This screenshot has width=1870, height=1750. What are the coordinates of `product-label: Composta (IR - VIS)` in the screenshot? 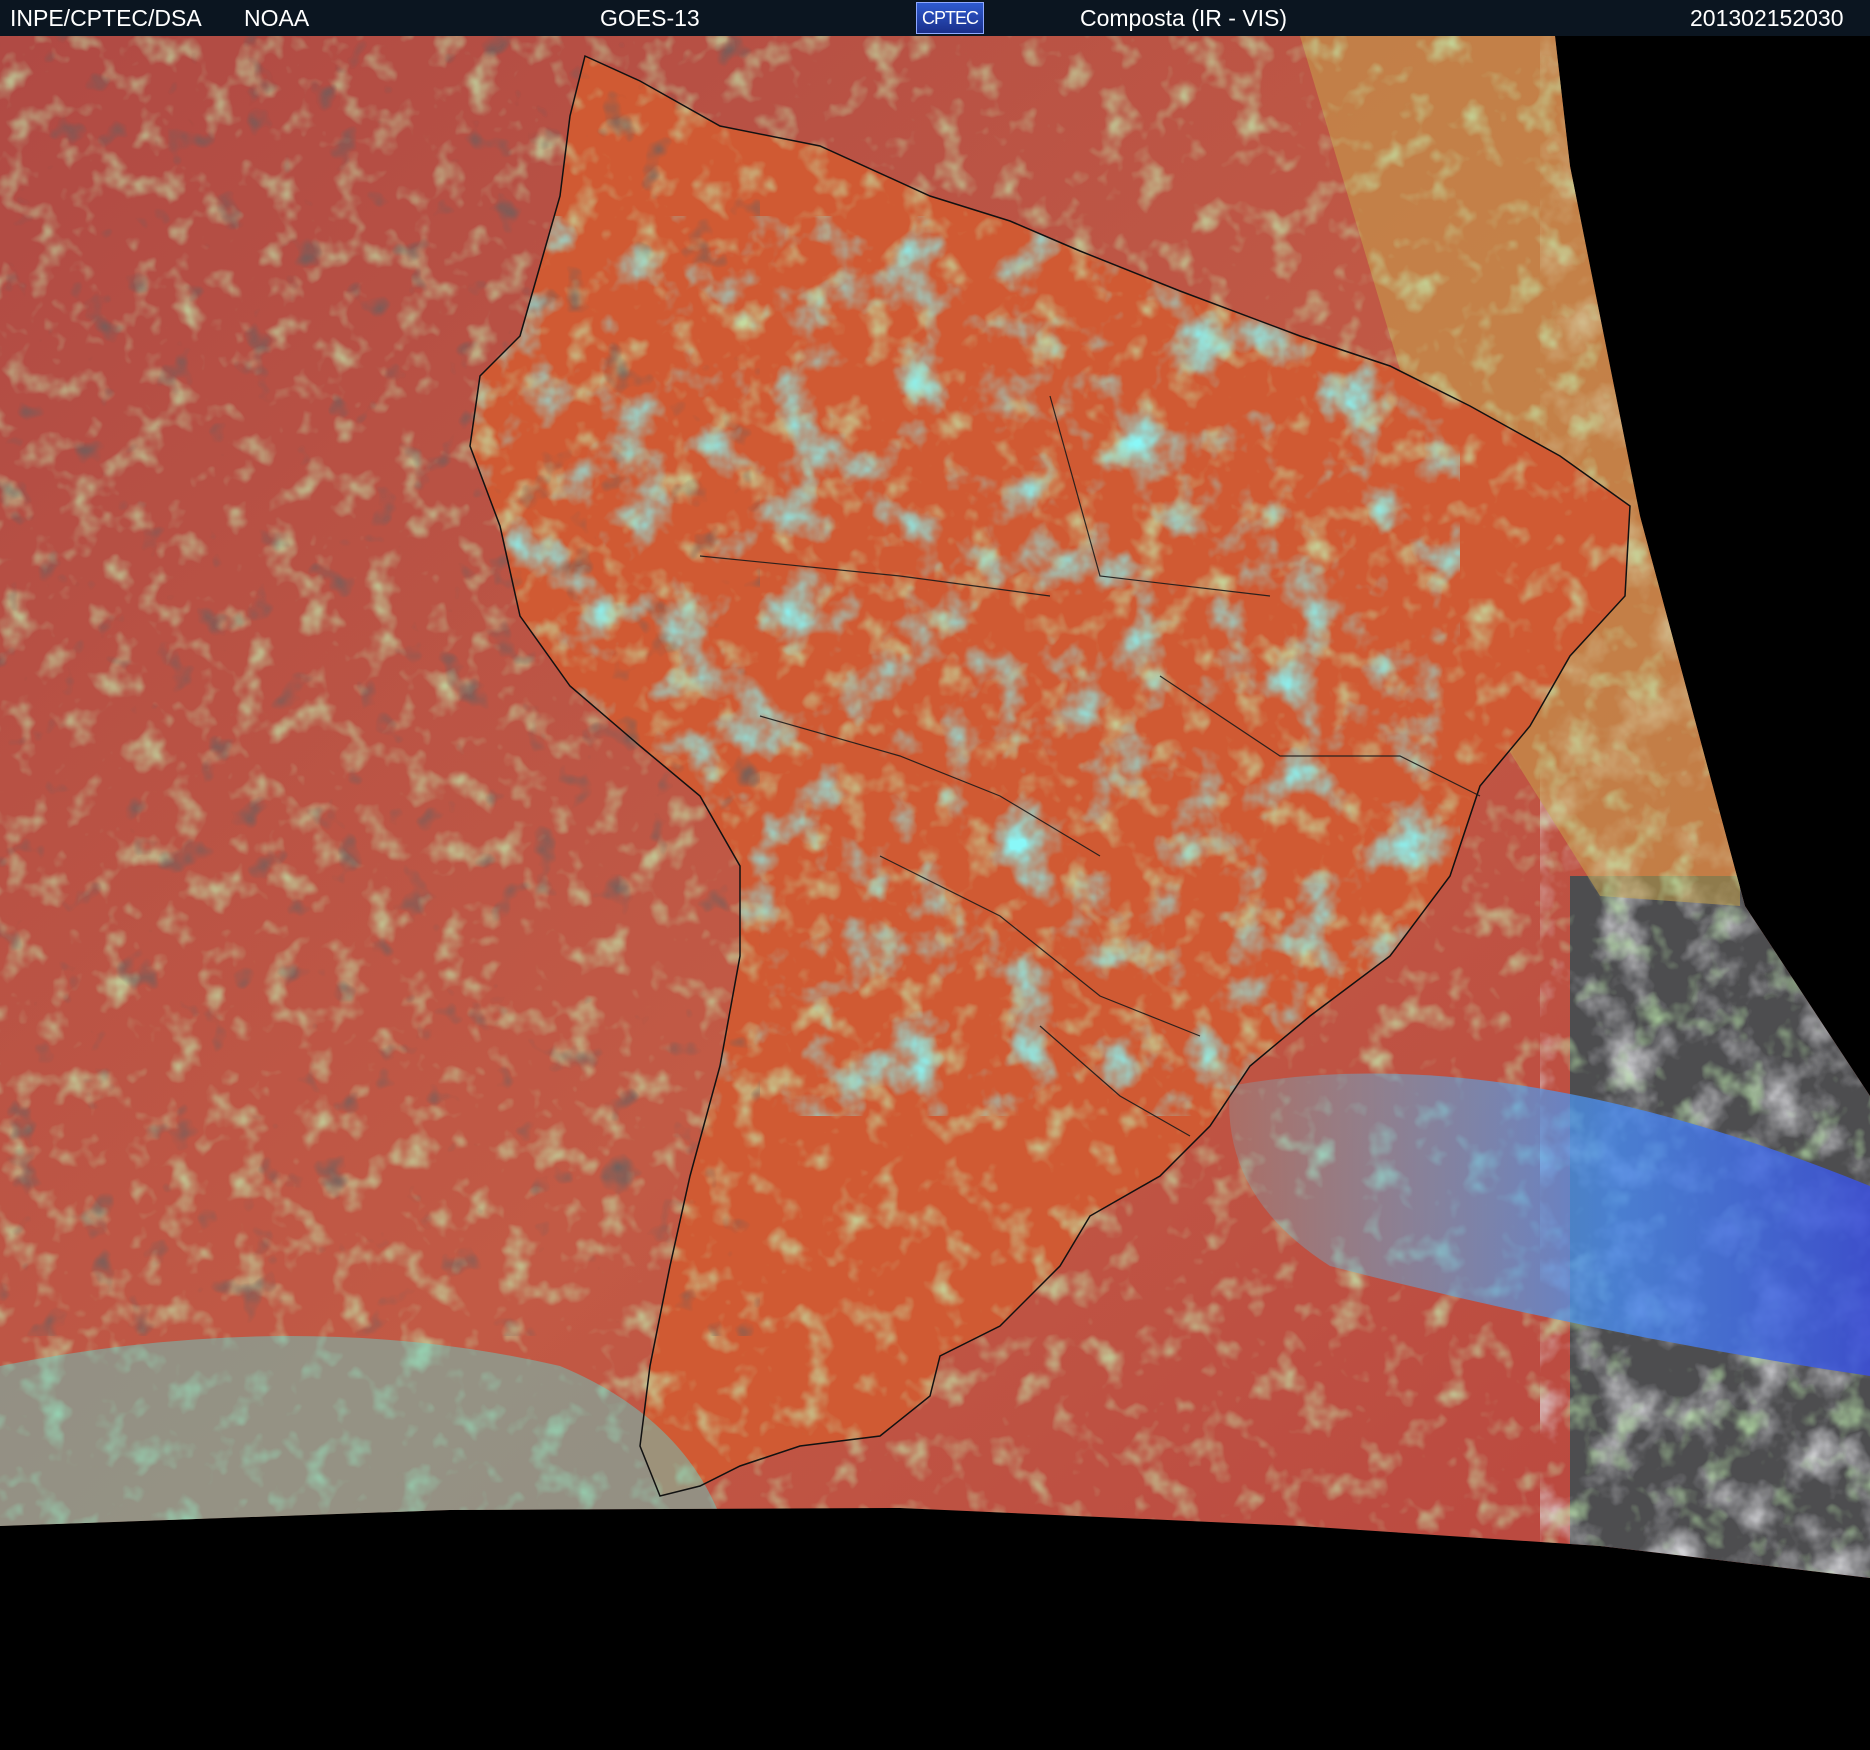 It's located at (1184, 18).